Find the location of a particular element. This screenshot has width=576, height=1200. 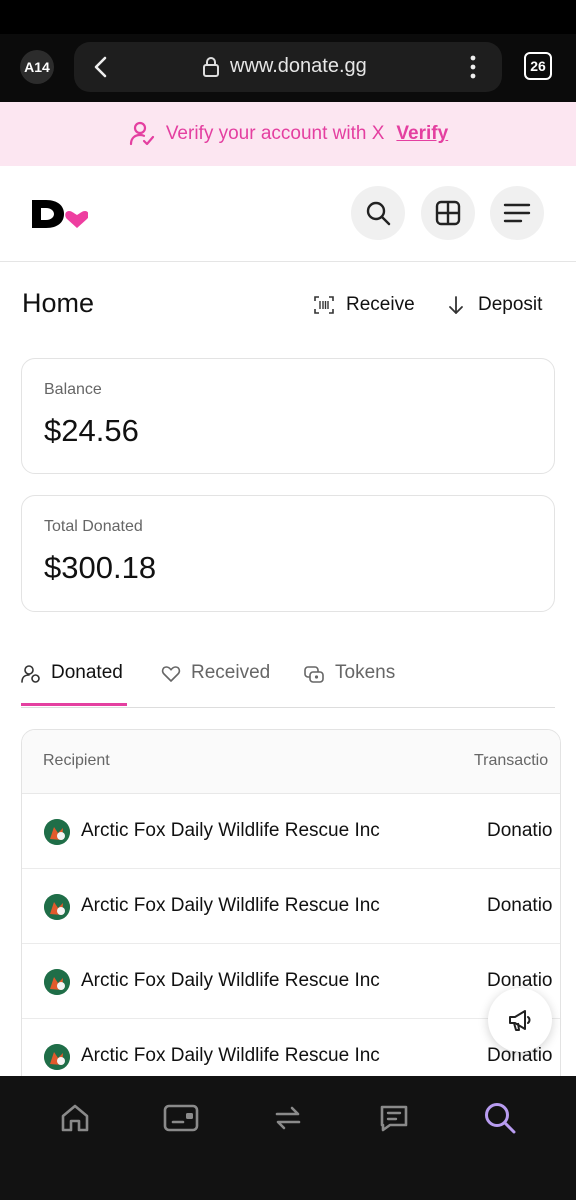

address-bar: www.donate.gg is located at coordinates (288, 67).